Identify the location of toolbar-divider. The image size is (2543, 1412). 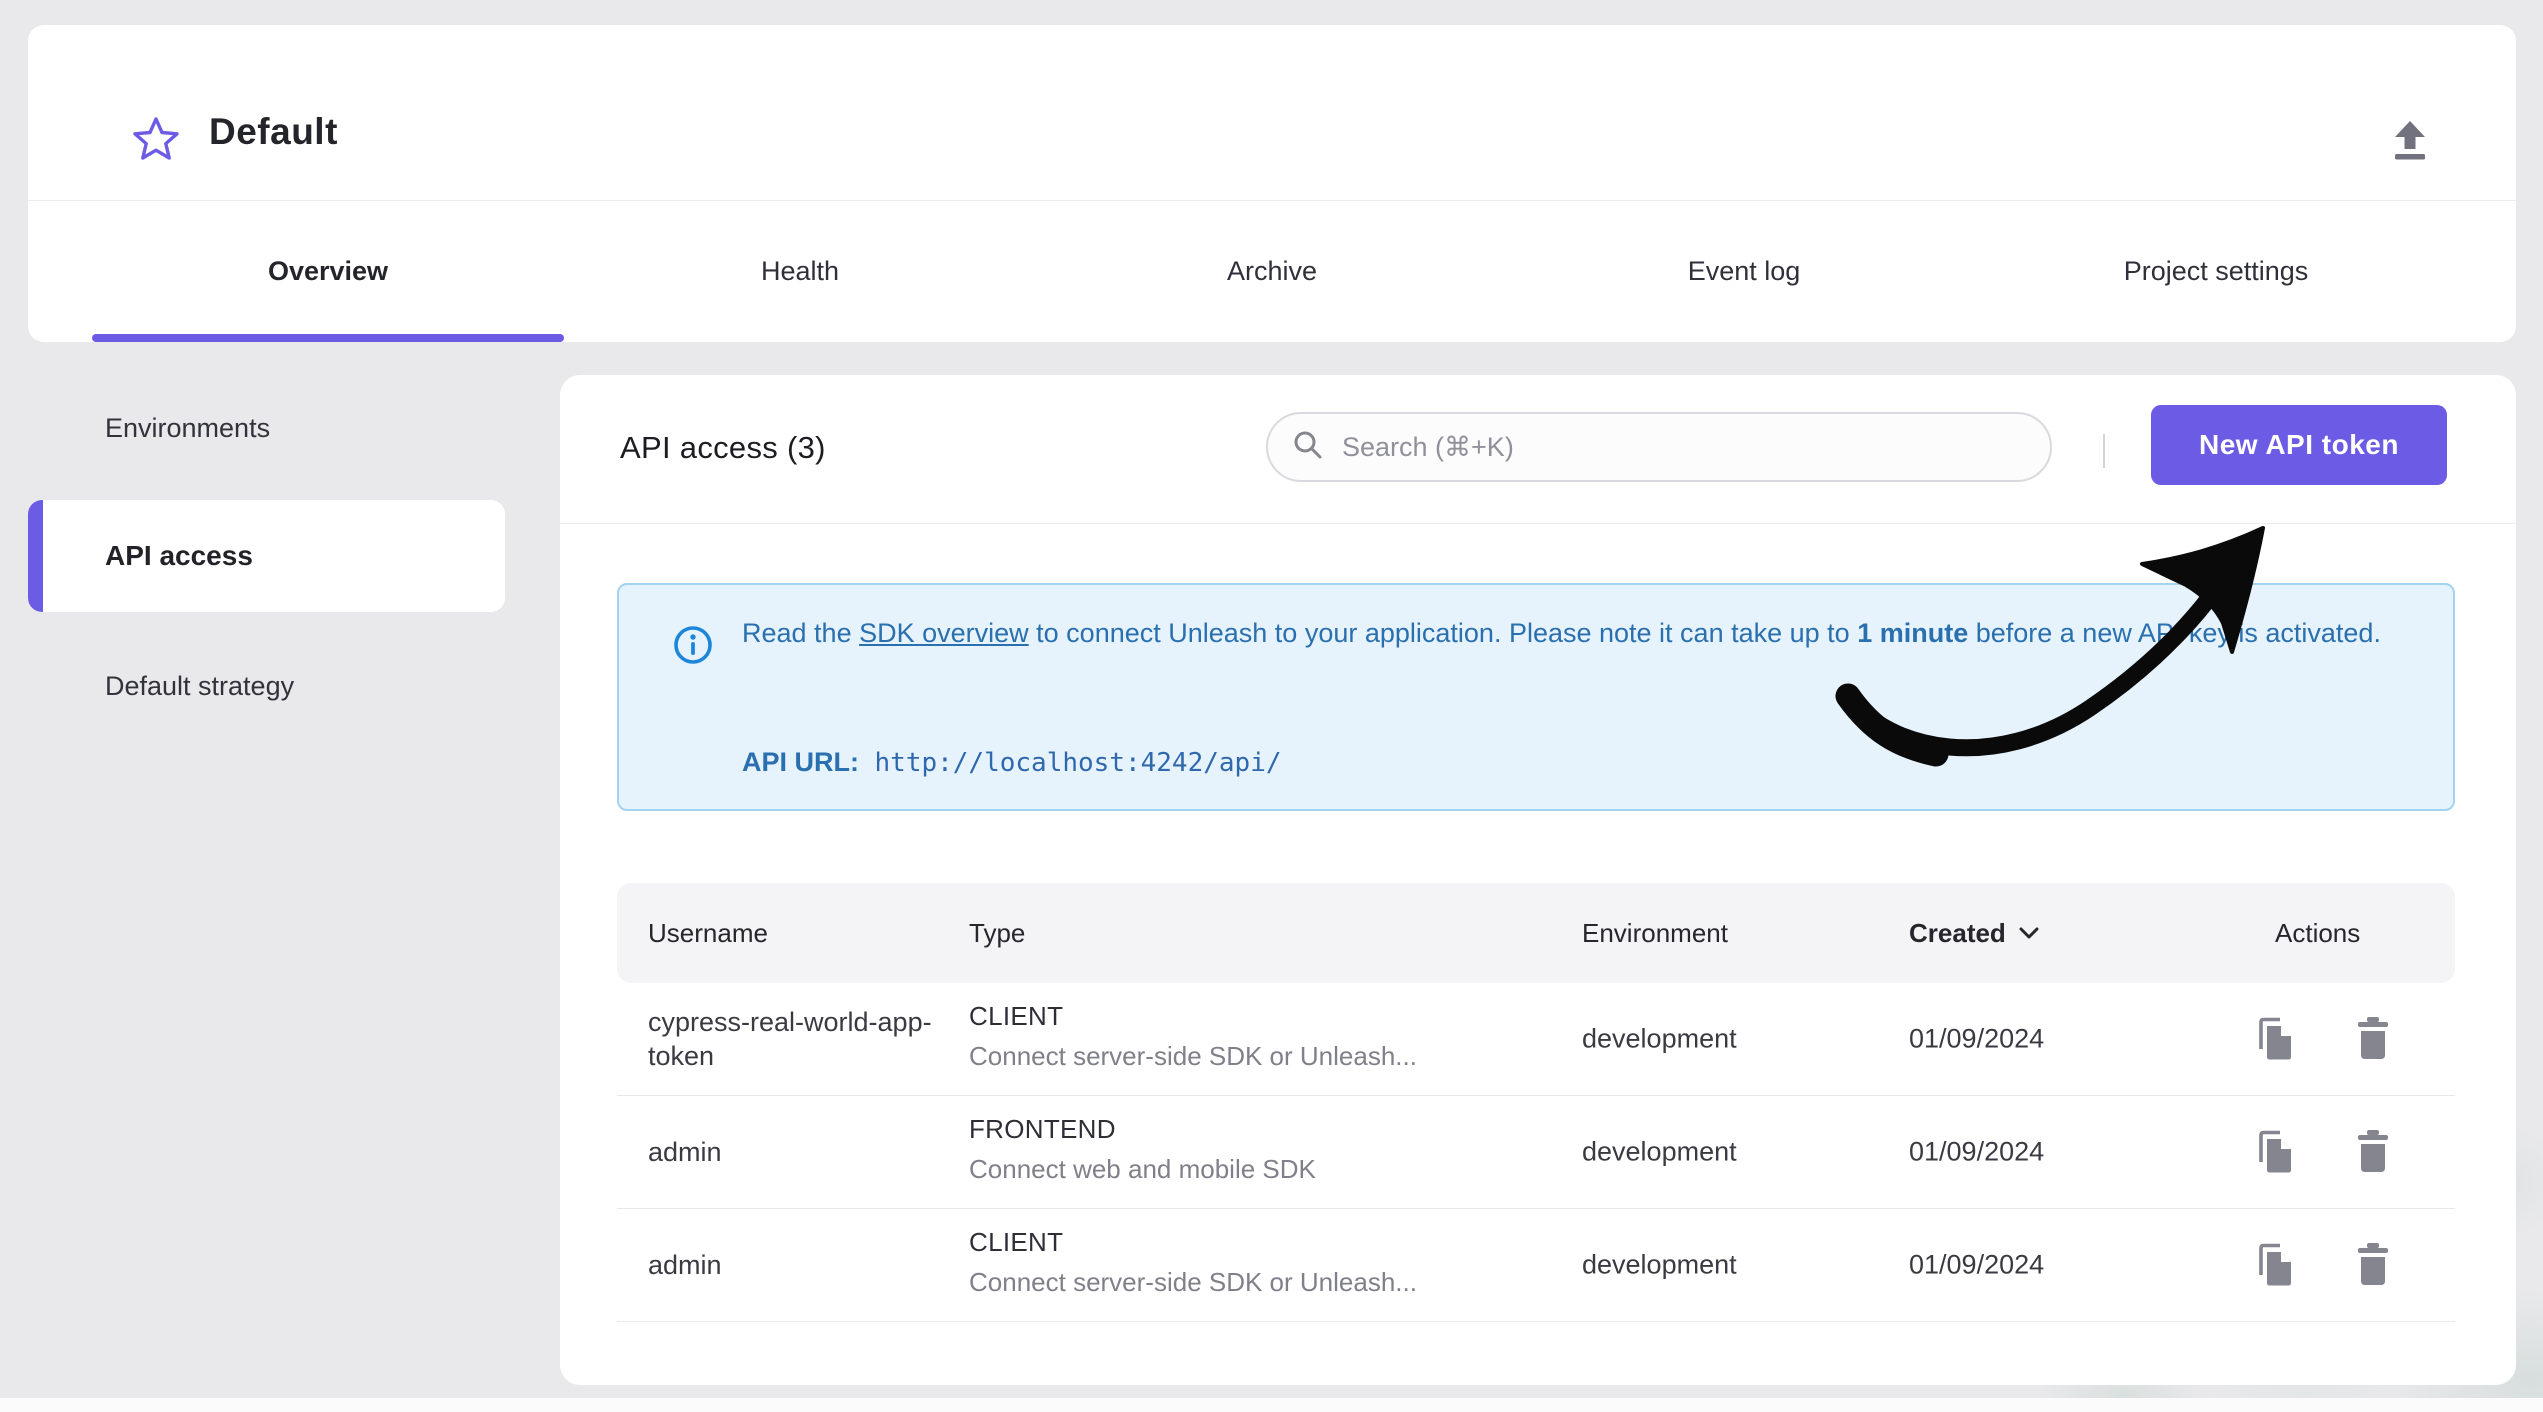
(2104, 451).